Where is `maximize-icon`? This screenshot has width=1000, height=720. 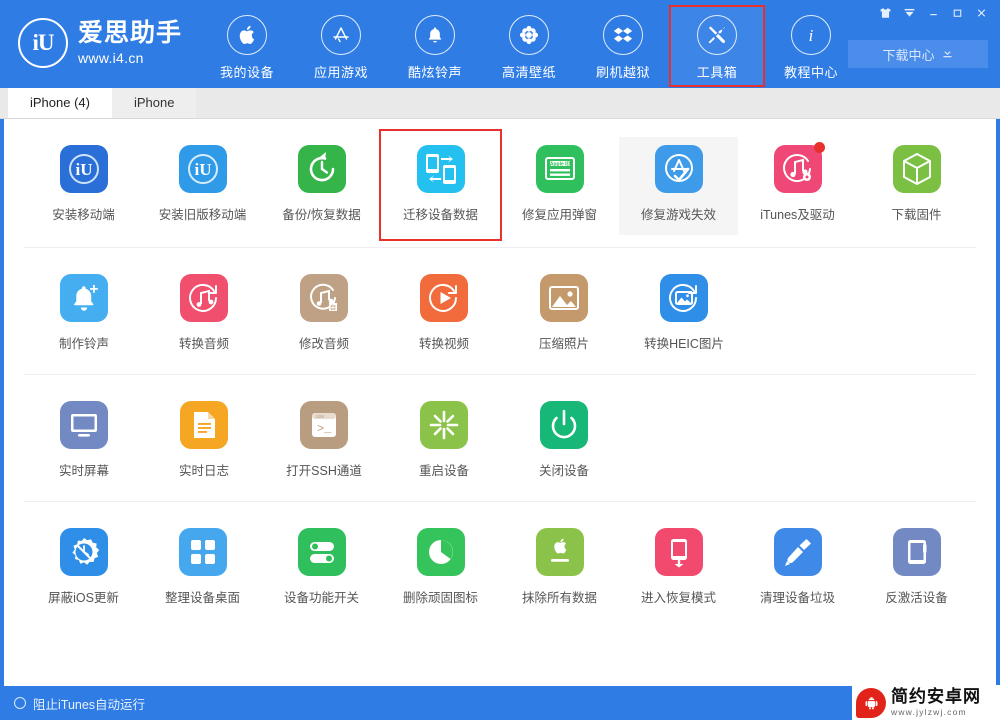 maximize-icon is located at coordinates (957, 13).